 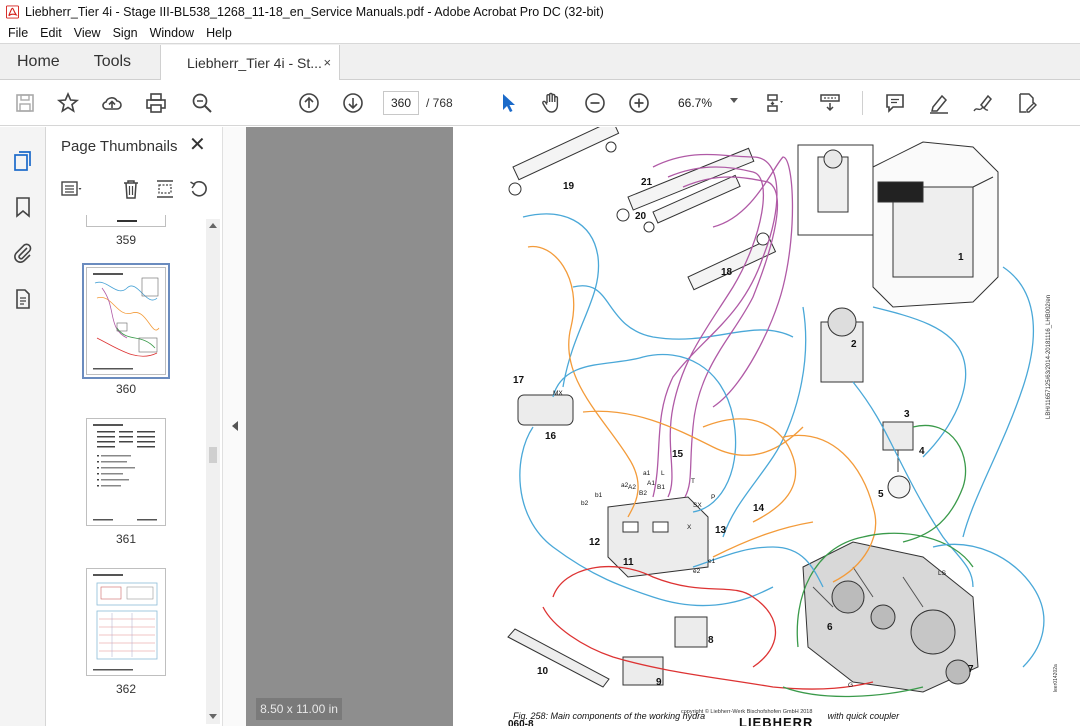 What do you see at coordinates (327, 62) in the screenshot?
I see `close-tab-icon: ×` at bounding box center [327, 62].